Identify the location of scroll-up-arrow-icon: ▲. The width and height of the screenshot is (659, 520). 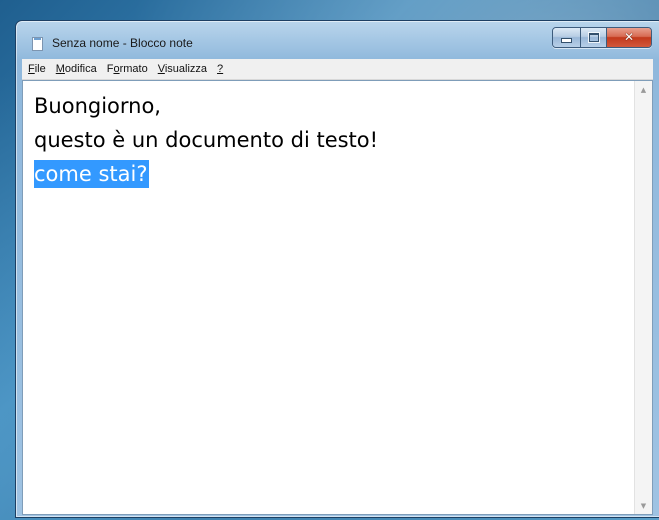
(643, 89).